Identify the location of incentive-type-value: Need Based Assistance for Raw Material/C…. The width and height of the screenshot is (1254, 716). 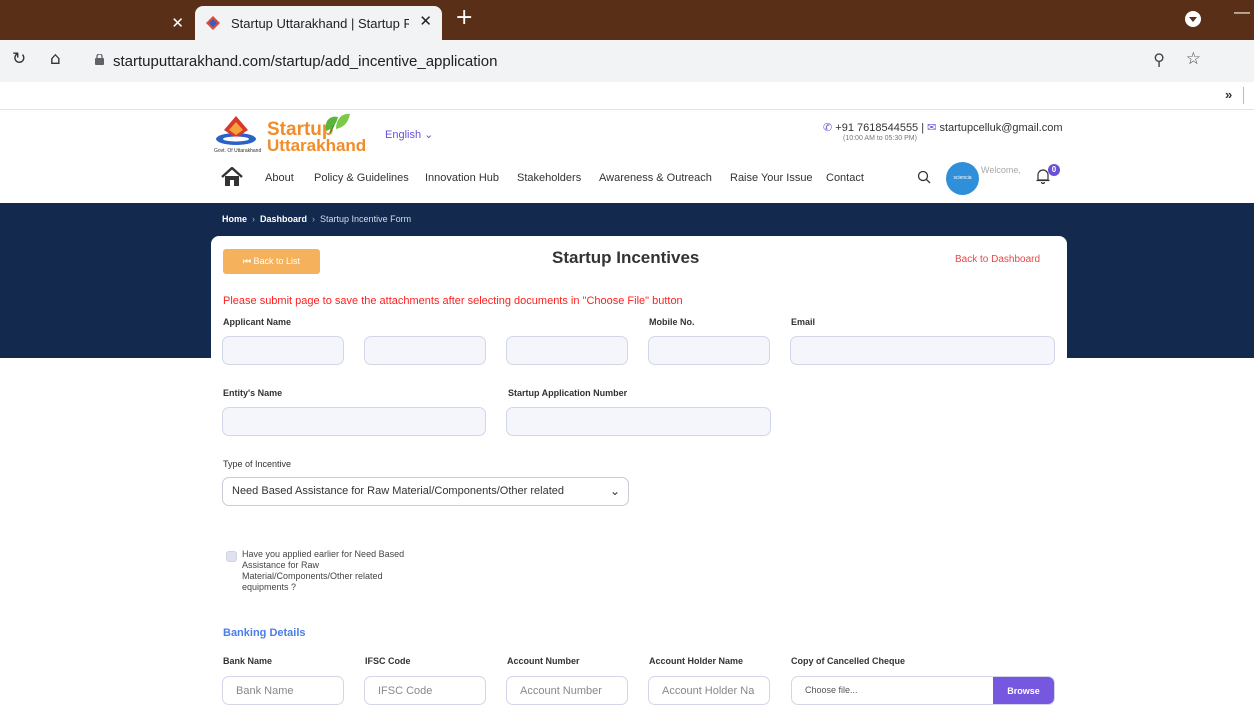
(398, 491).